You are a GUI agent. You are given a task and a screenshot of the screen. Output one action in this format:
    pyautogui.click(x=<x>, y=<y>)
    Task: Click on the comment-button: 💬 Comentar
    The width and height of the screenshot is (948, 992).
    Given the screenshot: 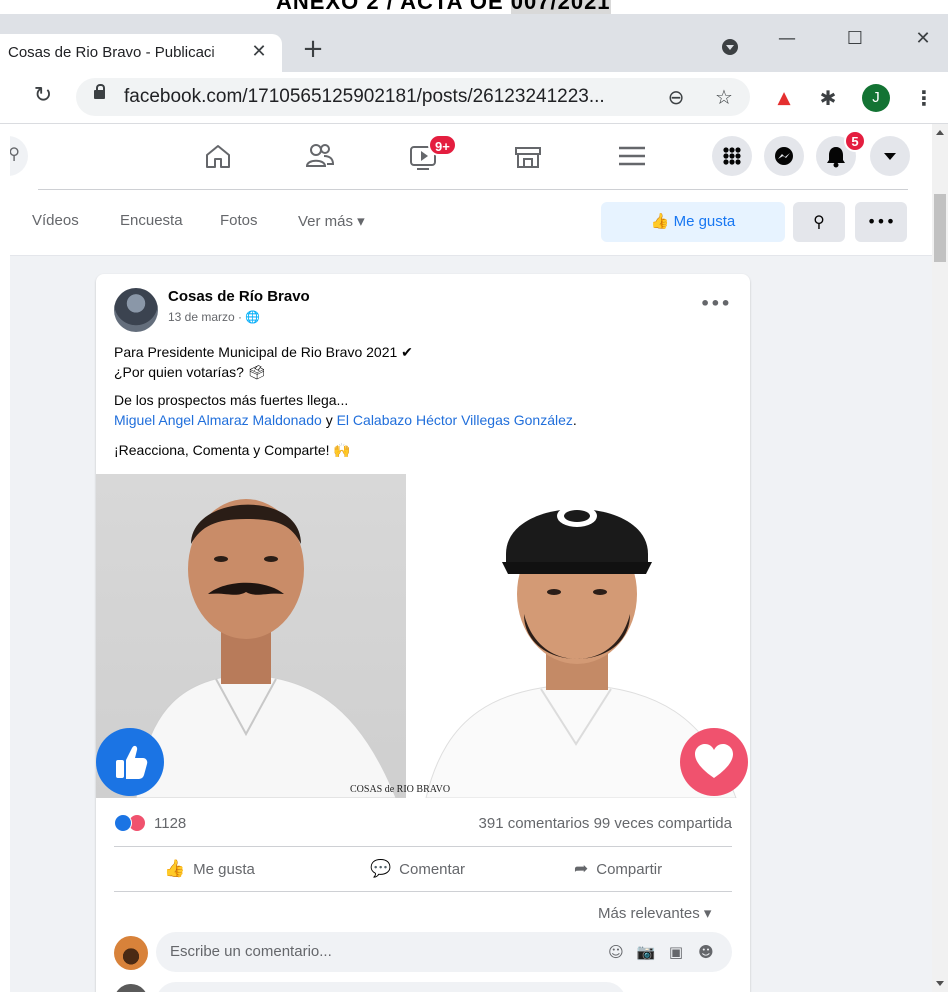 What is the action you would take?
    pyautogui.click(x=417, y=869)
    